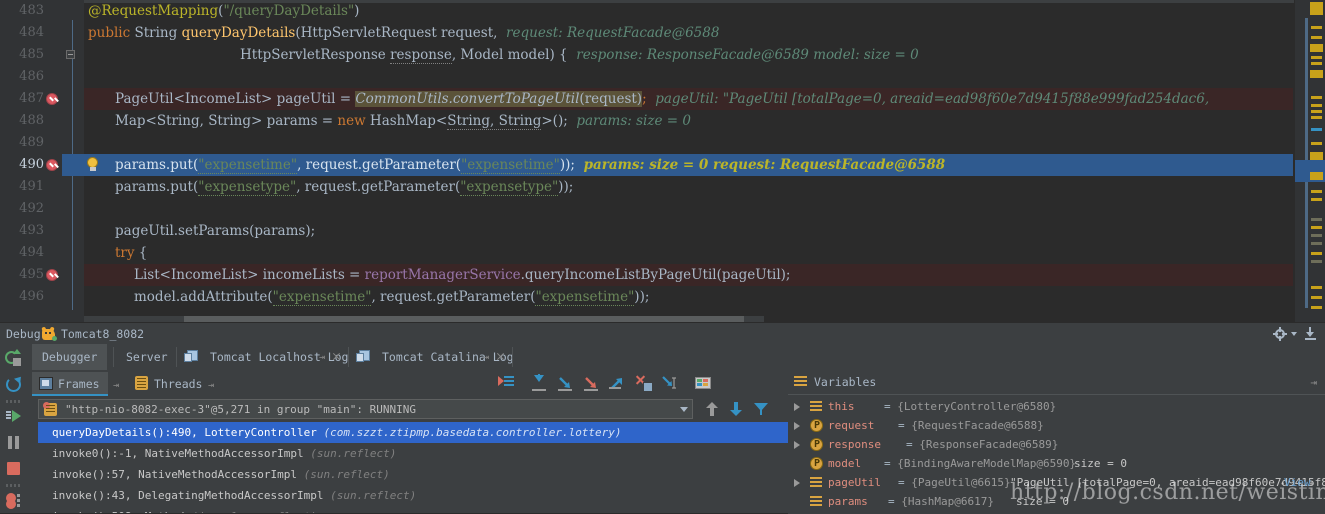 The image size is (1325, 514). What do you see at coordinates (954, 482) in the screenshot?
I see `variable-value: = {PageUtil@6615}` at bounding box center [954, 482].